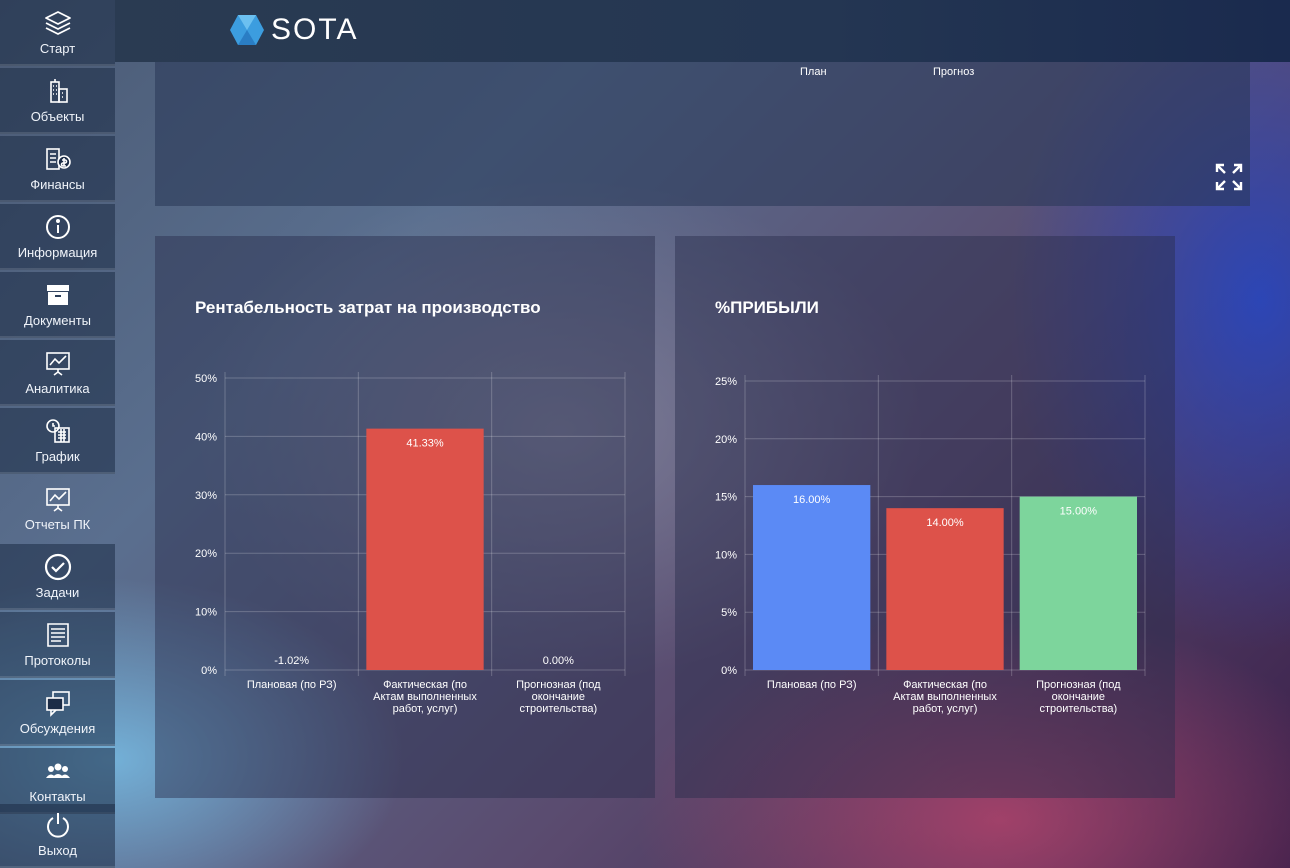 The image size is (1290, 868). What do you see at coordinates (57, 116) in the screenshot?
I see `sidebar-item-label: Объекты` at bounding box center [57, 116].